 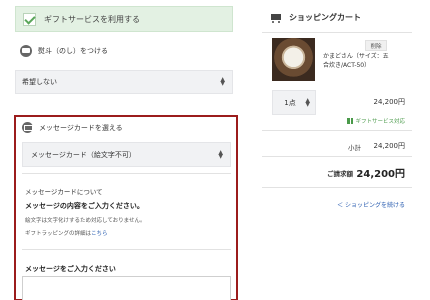 I want to click on total-value: 24,200円, so click(x=380, y=174).